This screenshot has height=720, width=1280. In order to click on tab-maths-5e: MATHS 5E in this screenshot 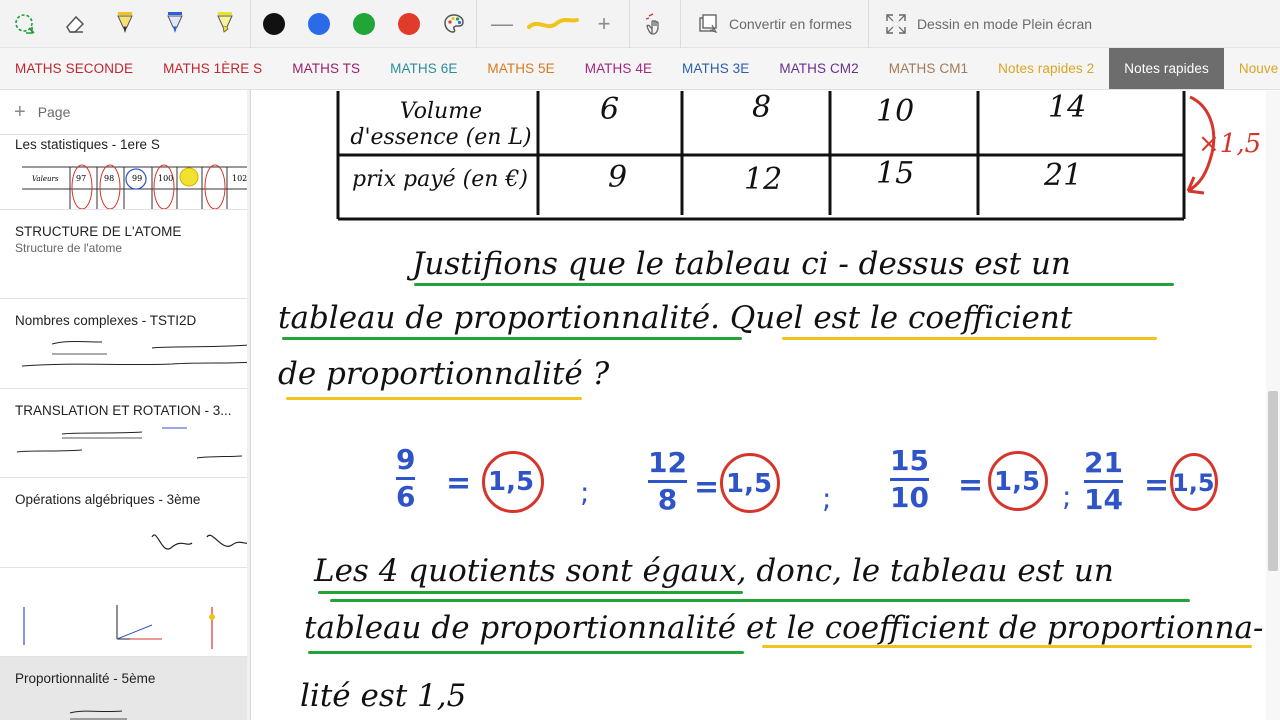, I will do `click(520, 68)`.